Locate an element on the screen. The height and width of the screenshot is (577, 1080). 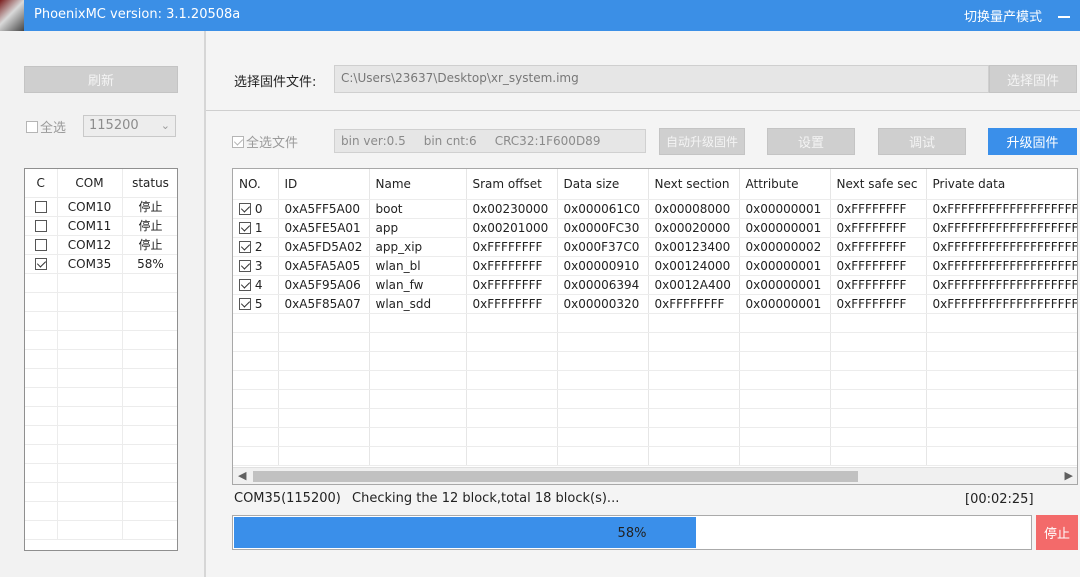
mode-switch-button: 切换量产模式 is located at coordinates (1003, 15).